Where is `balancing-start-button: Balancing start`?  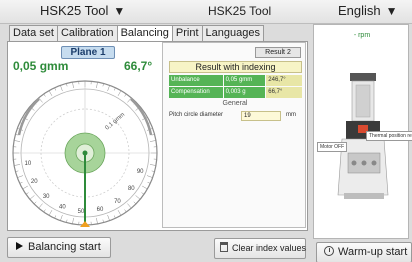
balancing-start-button: Balancing start is located at coordinates (59, 247).